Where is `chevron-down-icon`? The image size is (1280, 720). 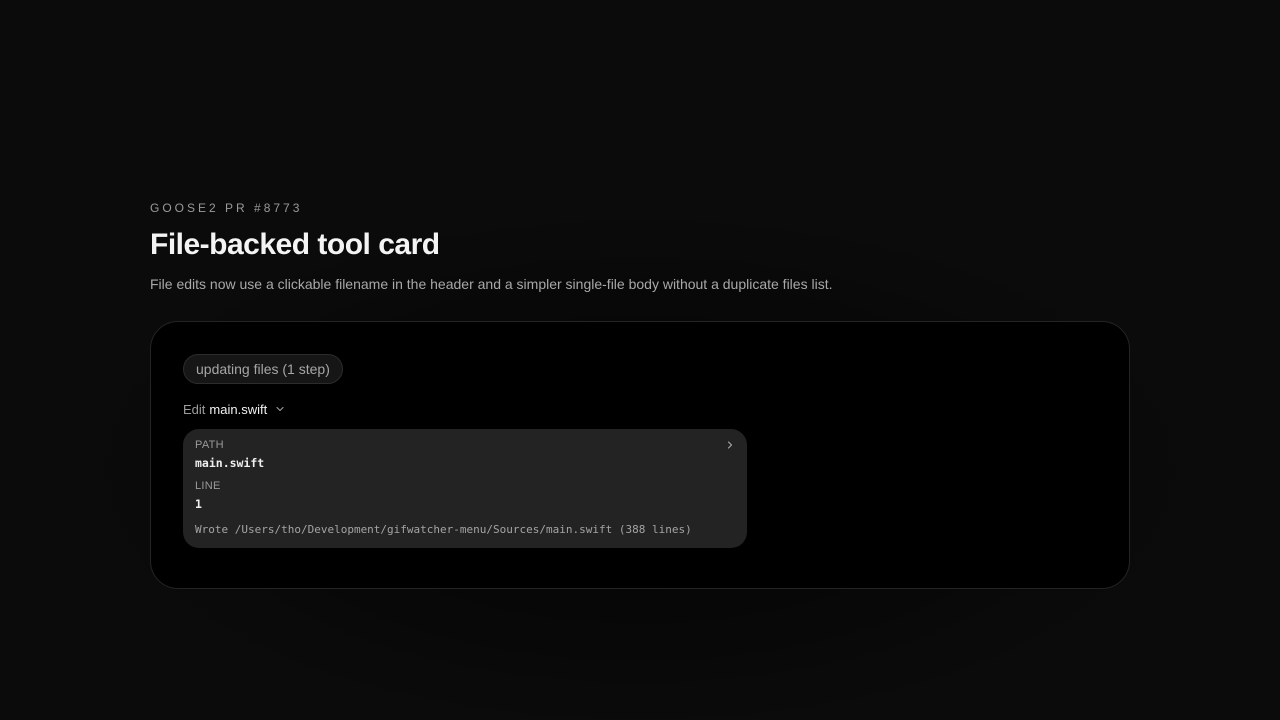
chevron-down-icon is located at coordinates (280, 409).